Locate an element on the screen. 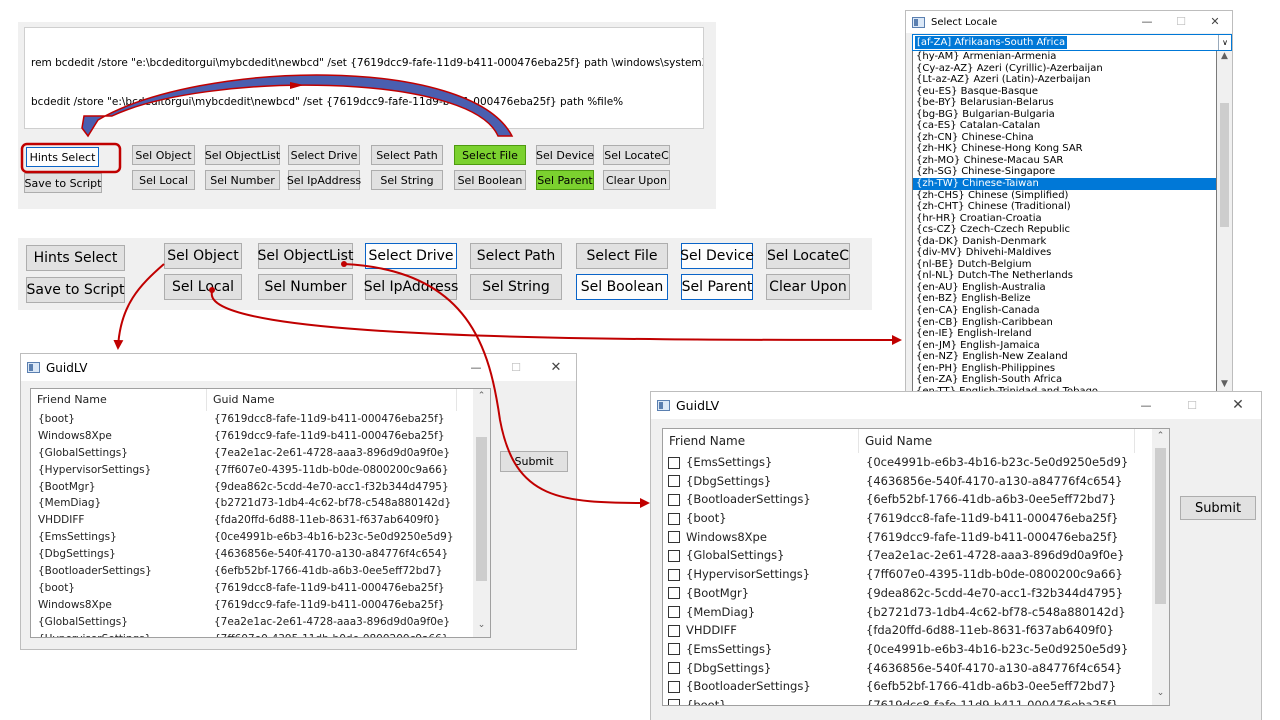  select-path-button: Select Path is located at coordinates (407, 155).